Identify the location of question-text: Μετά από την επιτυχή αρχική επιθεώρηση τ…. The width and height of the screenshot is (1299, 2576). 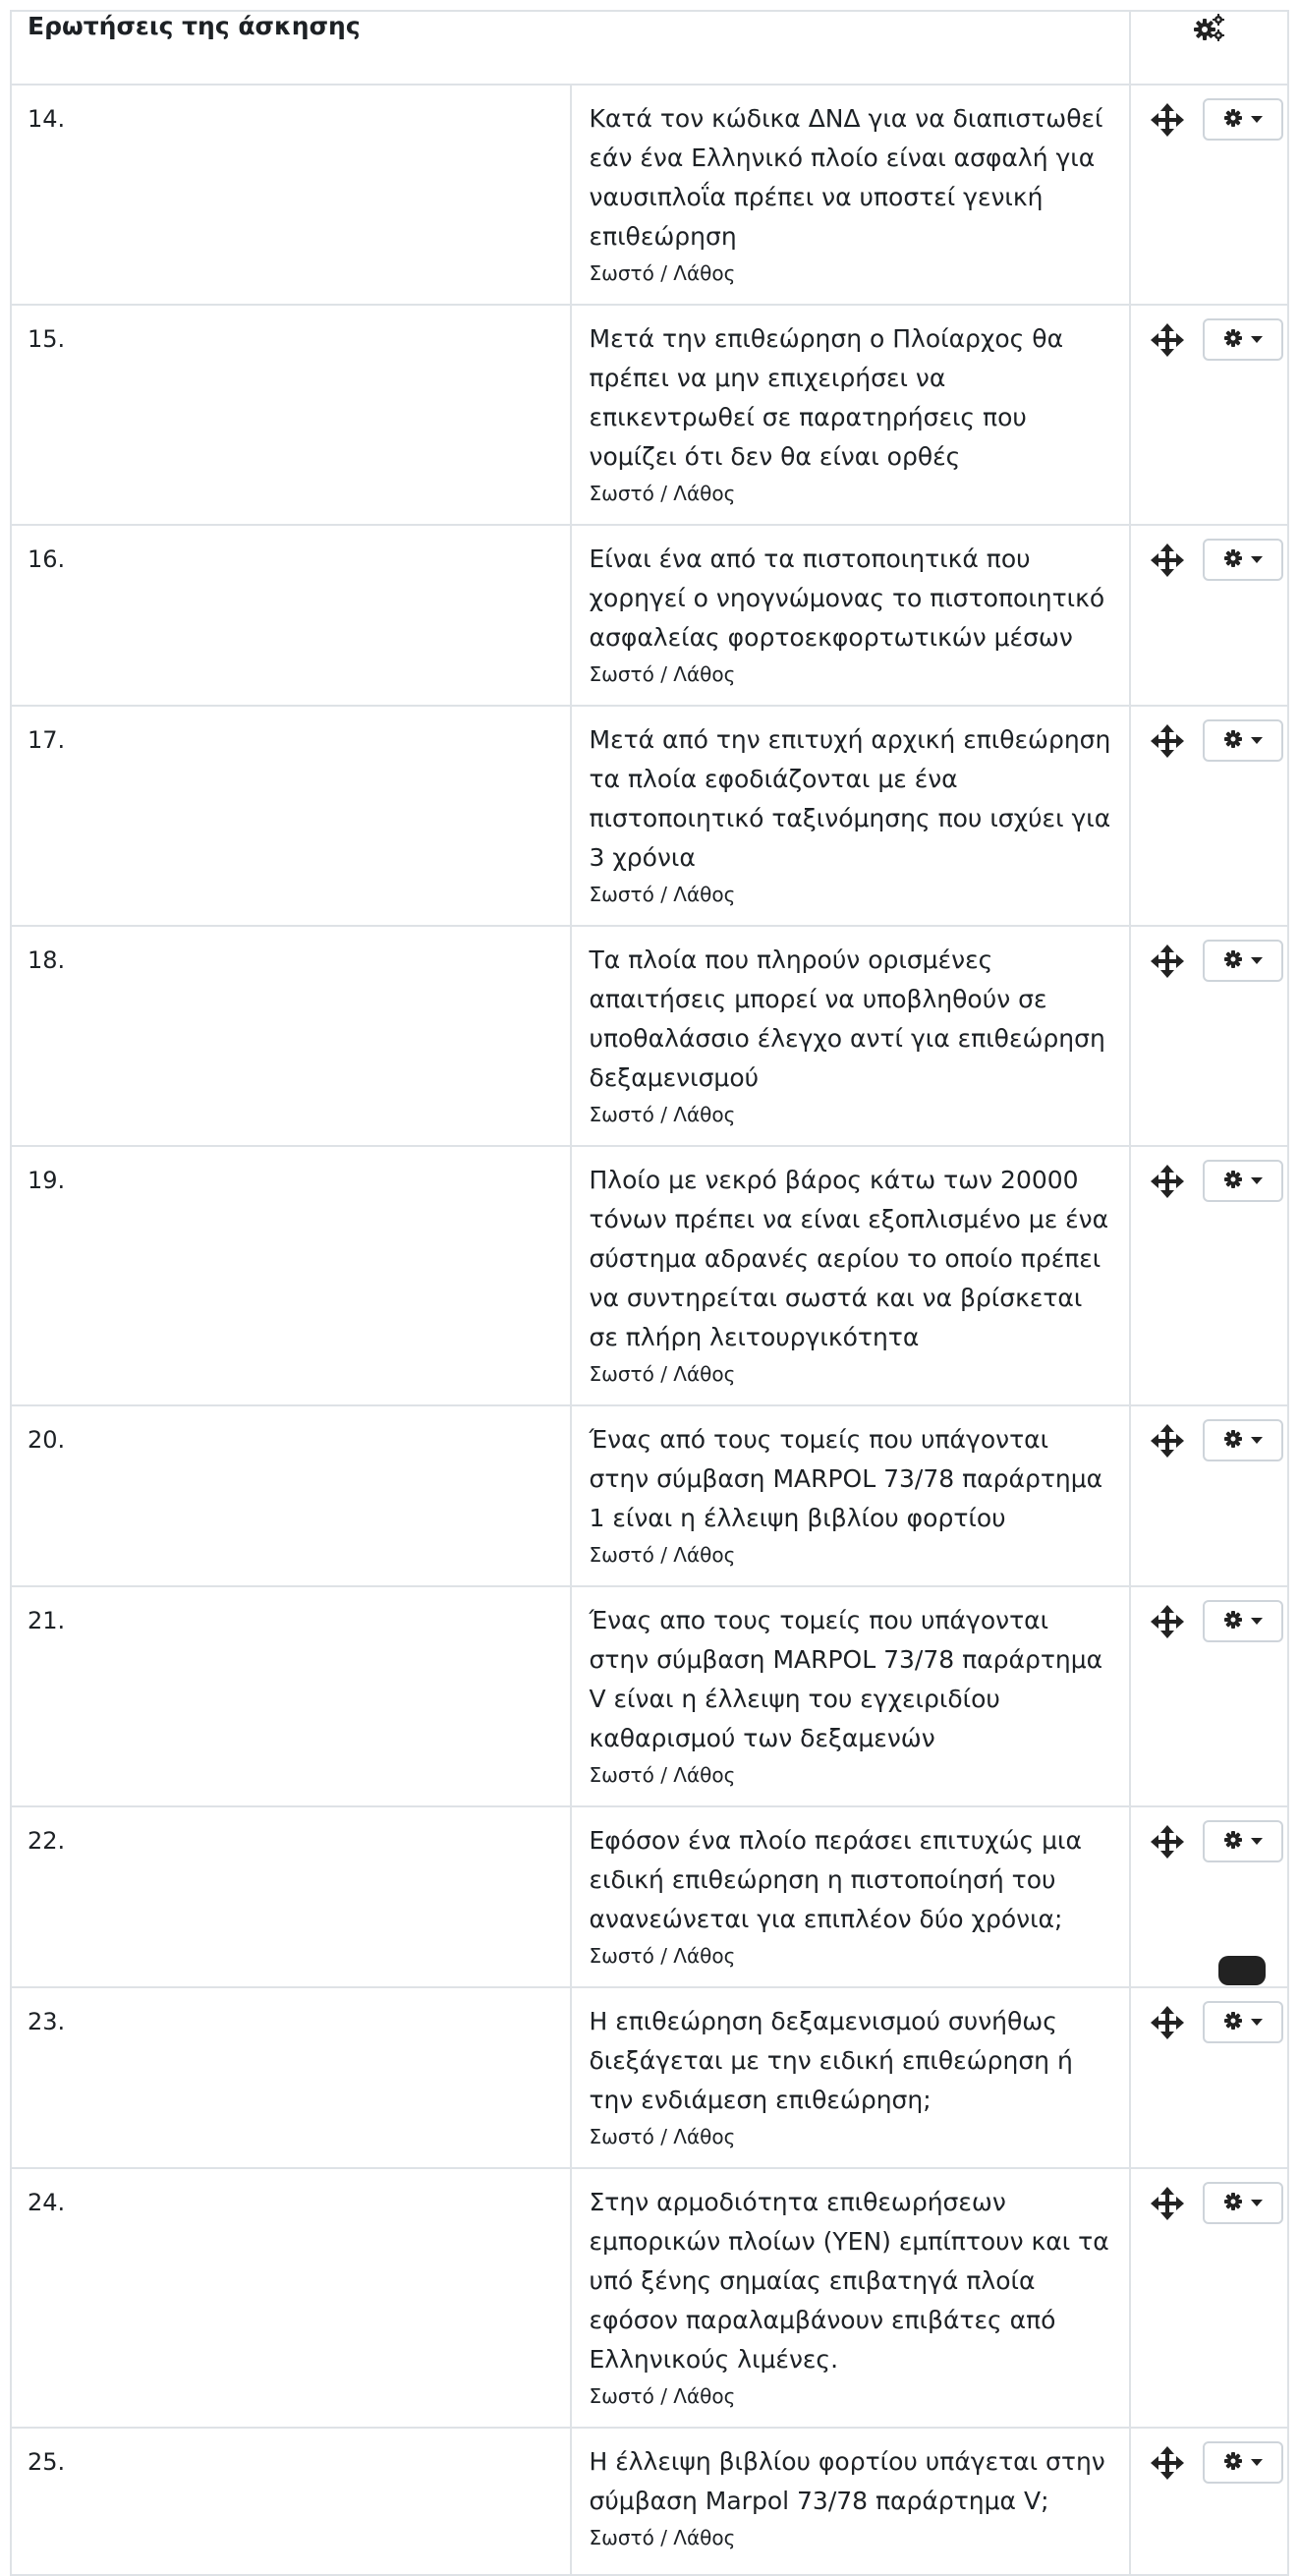
(851, 799).